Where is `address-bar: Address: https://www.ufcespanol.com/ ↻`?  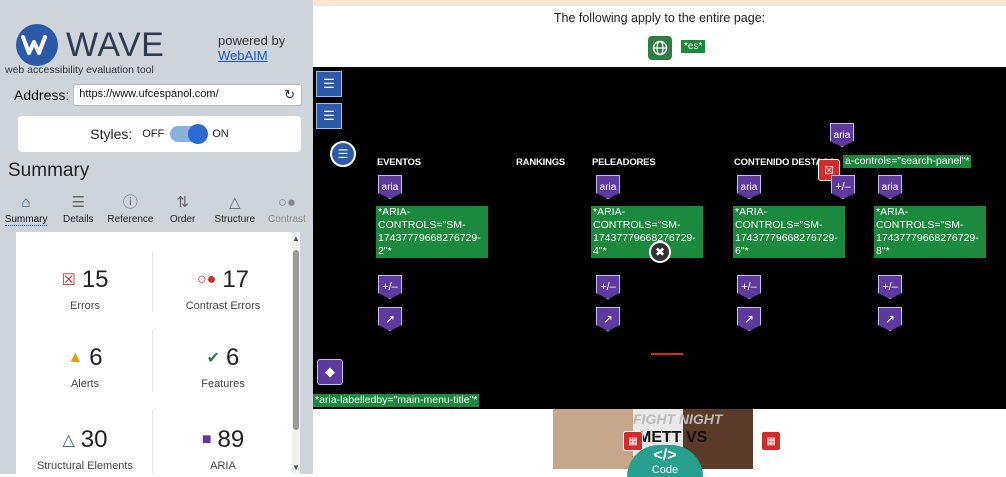
address-bar: Address: https://www.ufcespanol.com/ ↻ is located at coordinates (158, 95).